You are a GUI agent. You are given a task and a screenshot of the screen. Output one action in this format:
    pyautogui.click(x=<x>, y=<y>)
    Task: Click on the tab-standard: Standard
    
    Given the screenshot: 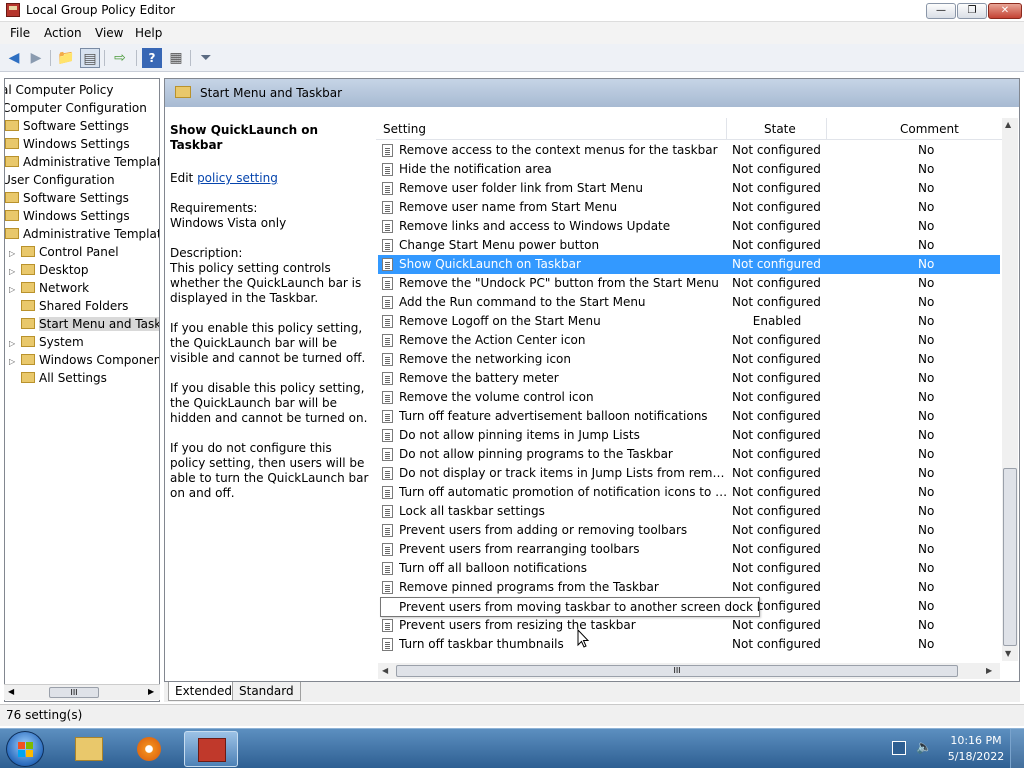 What is the action you would take?
    pyautogui.click(x=266, y=691)
    